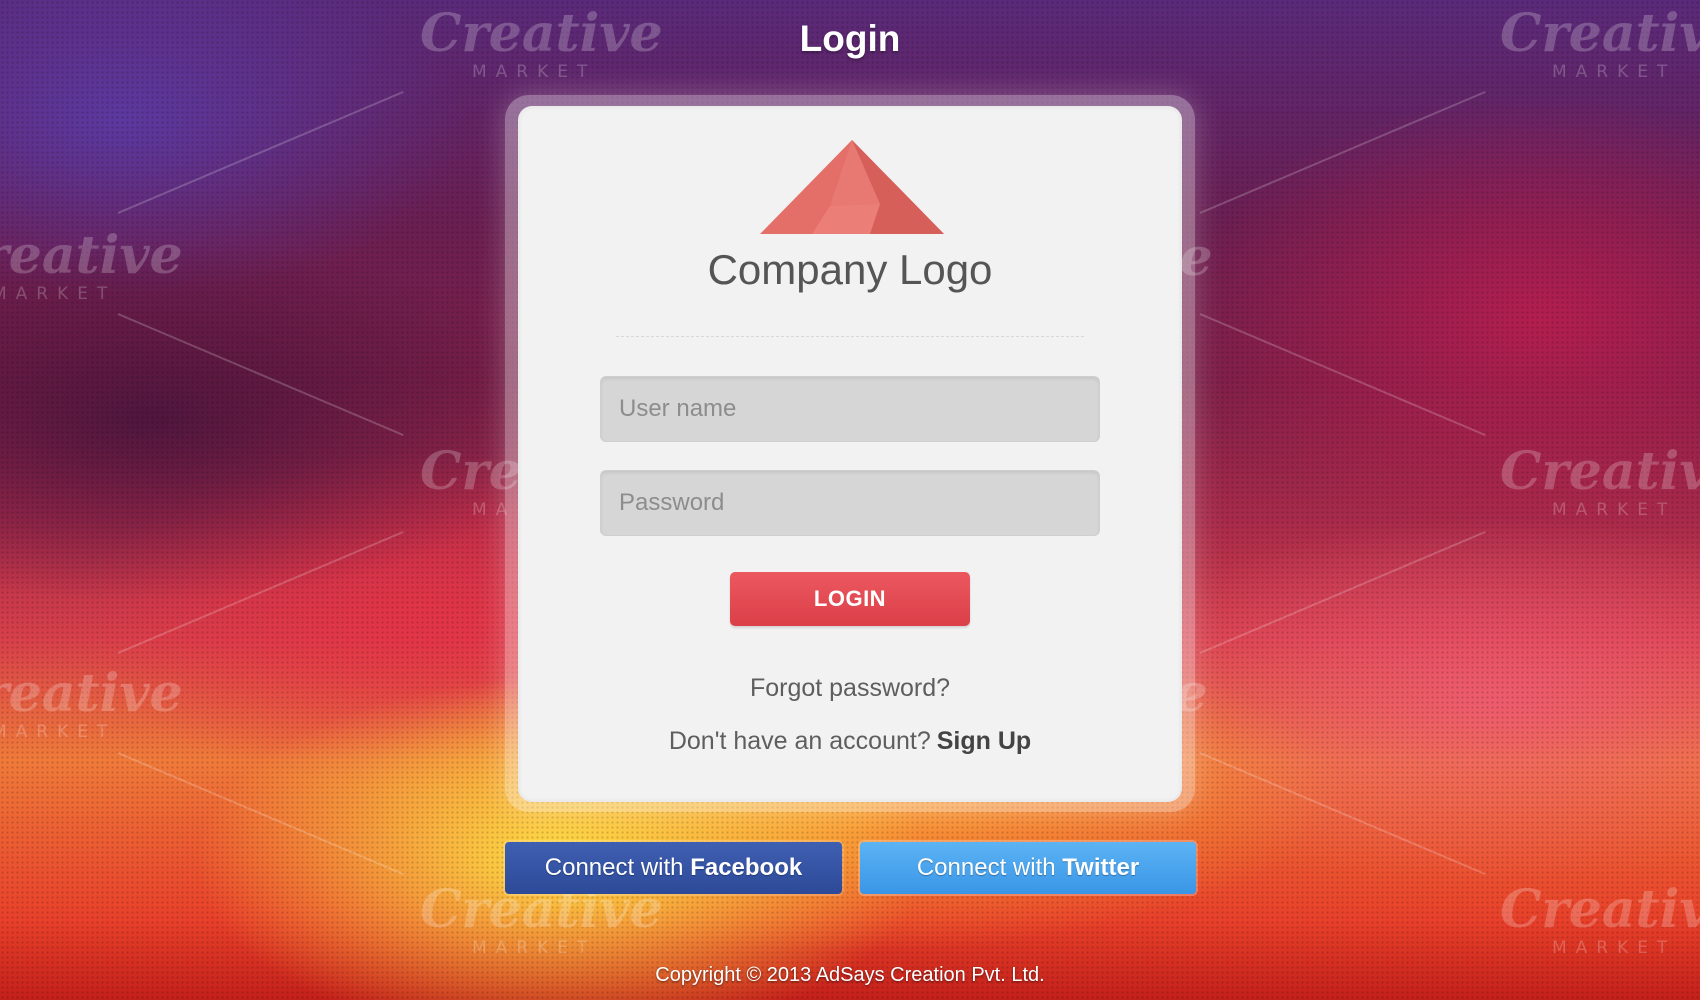  I want to click on company-logo-text: Company Logo, so click(850, 269).